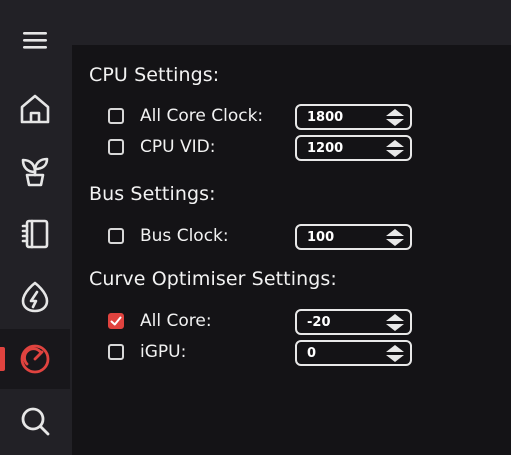 The height and width of the screenshot is (455, 511). I want to click on all-core-spinbox: -20, so click(353, 322).